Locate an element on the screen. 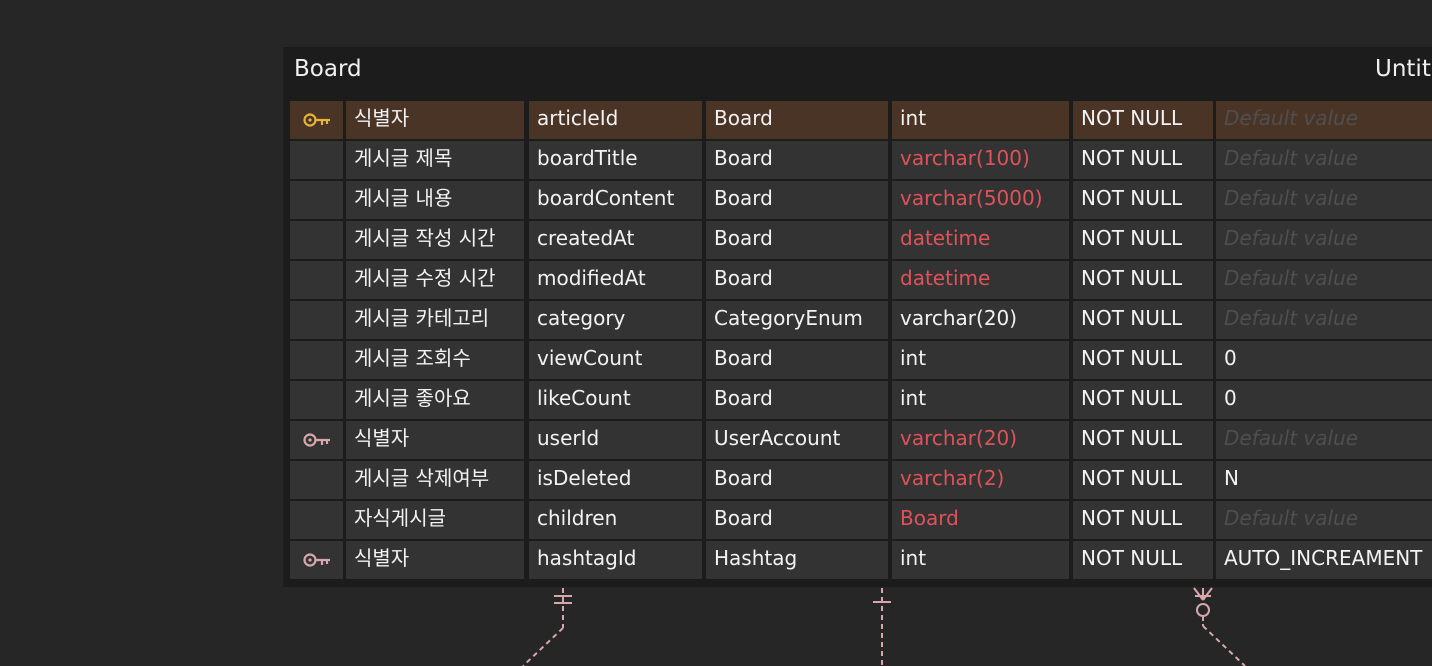  relationship-lines is located at coordinates (884, 626).